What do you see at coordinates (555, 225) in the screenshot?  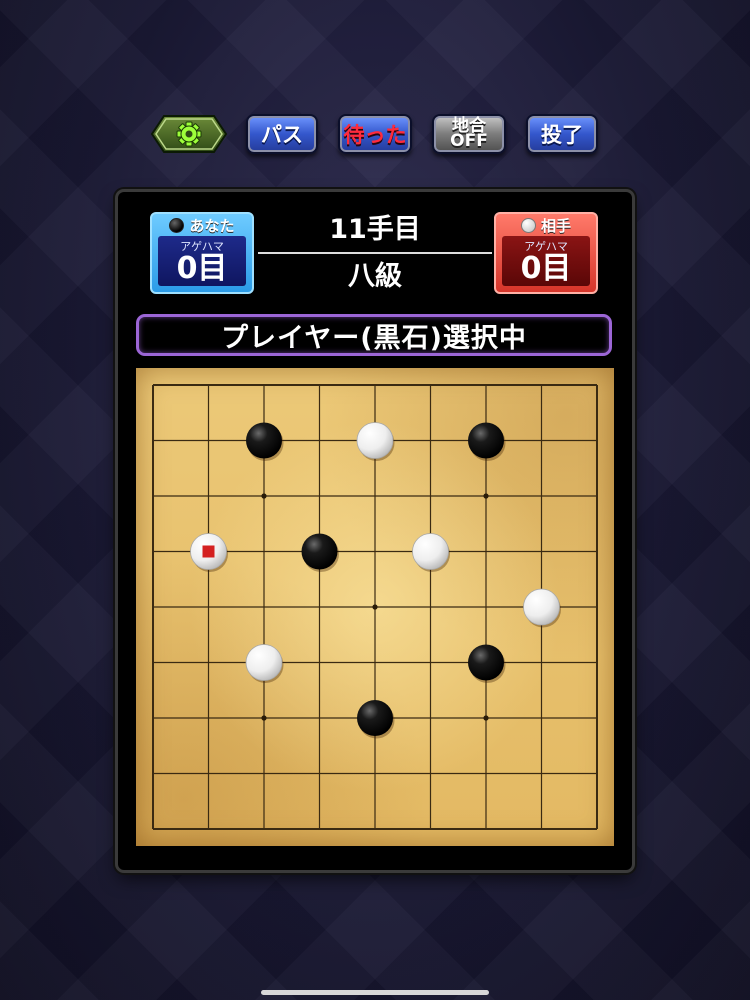 I see `opponent-name: 相手` at bounding box center [555, 225].